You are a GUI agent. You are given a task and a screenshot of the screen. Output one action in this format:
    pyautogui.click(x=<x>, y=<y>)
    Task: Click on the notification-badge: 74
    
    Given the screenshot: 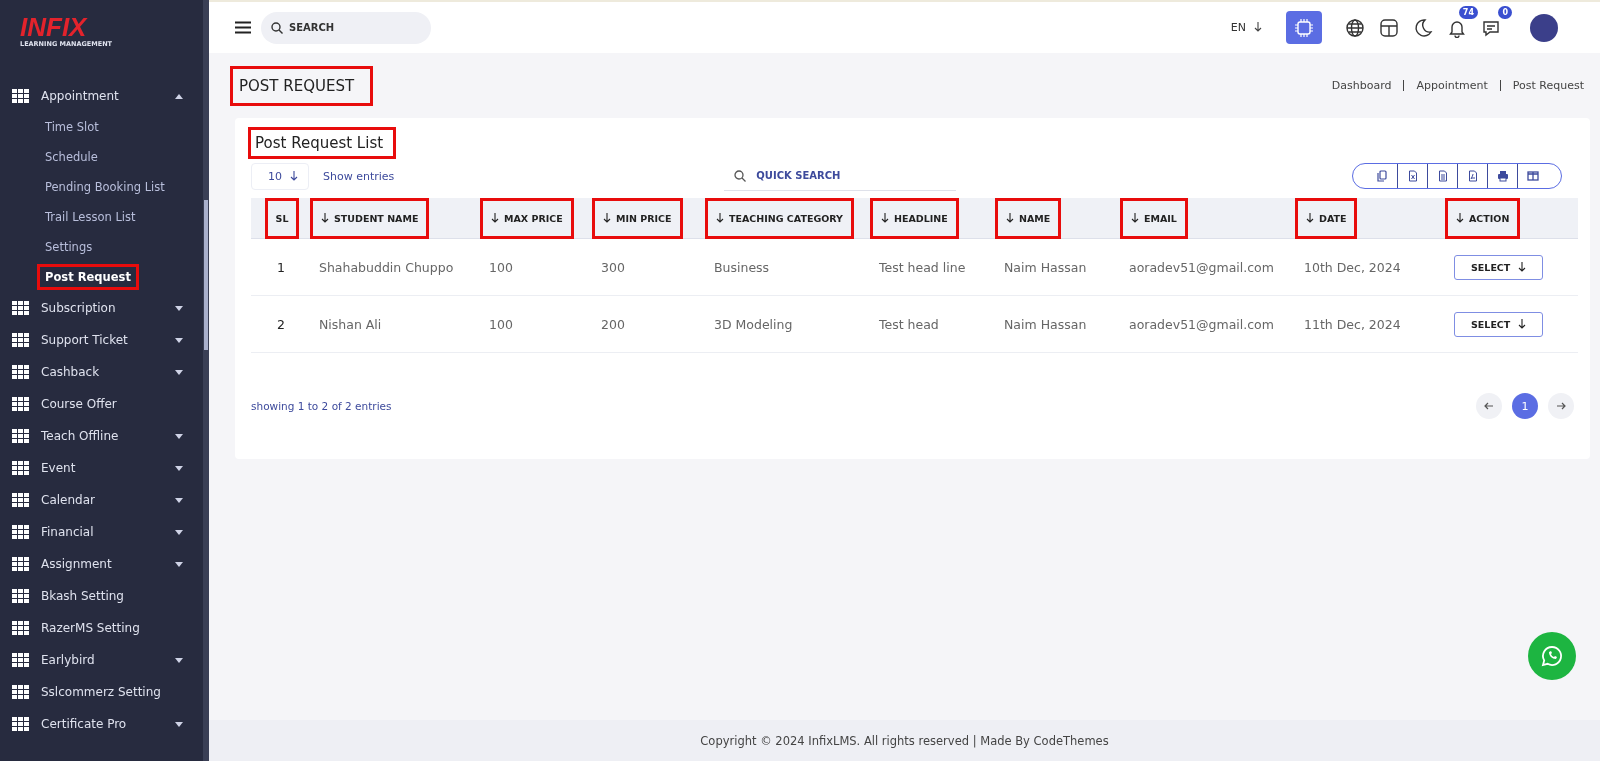 What is the action you would take?
    pyautogui.click(x=1468, y=12)
    